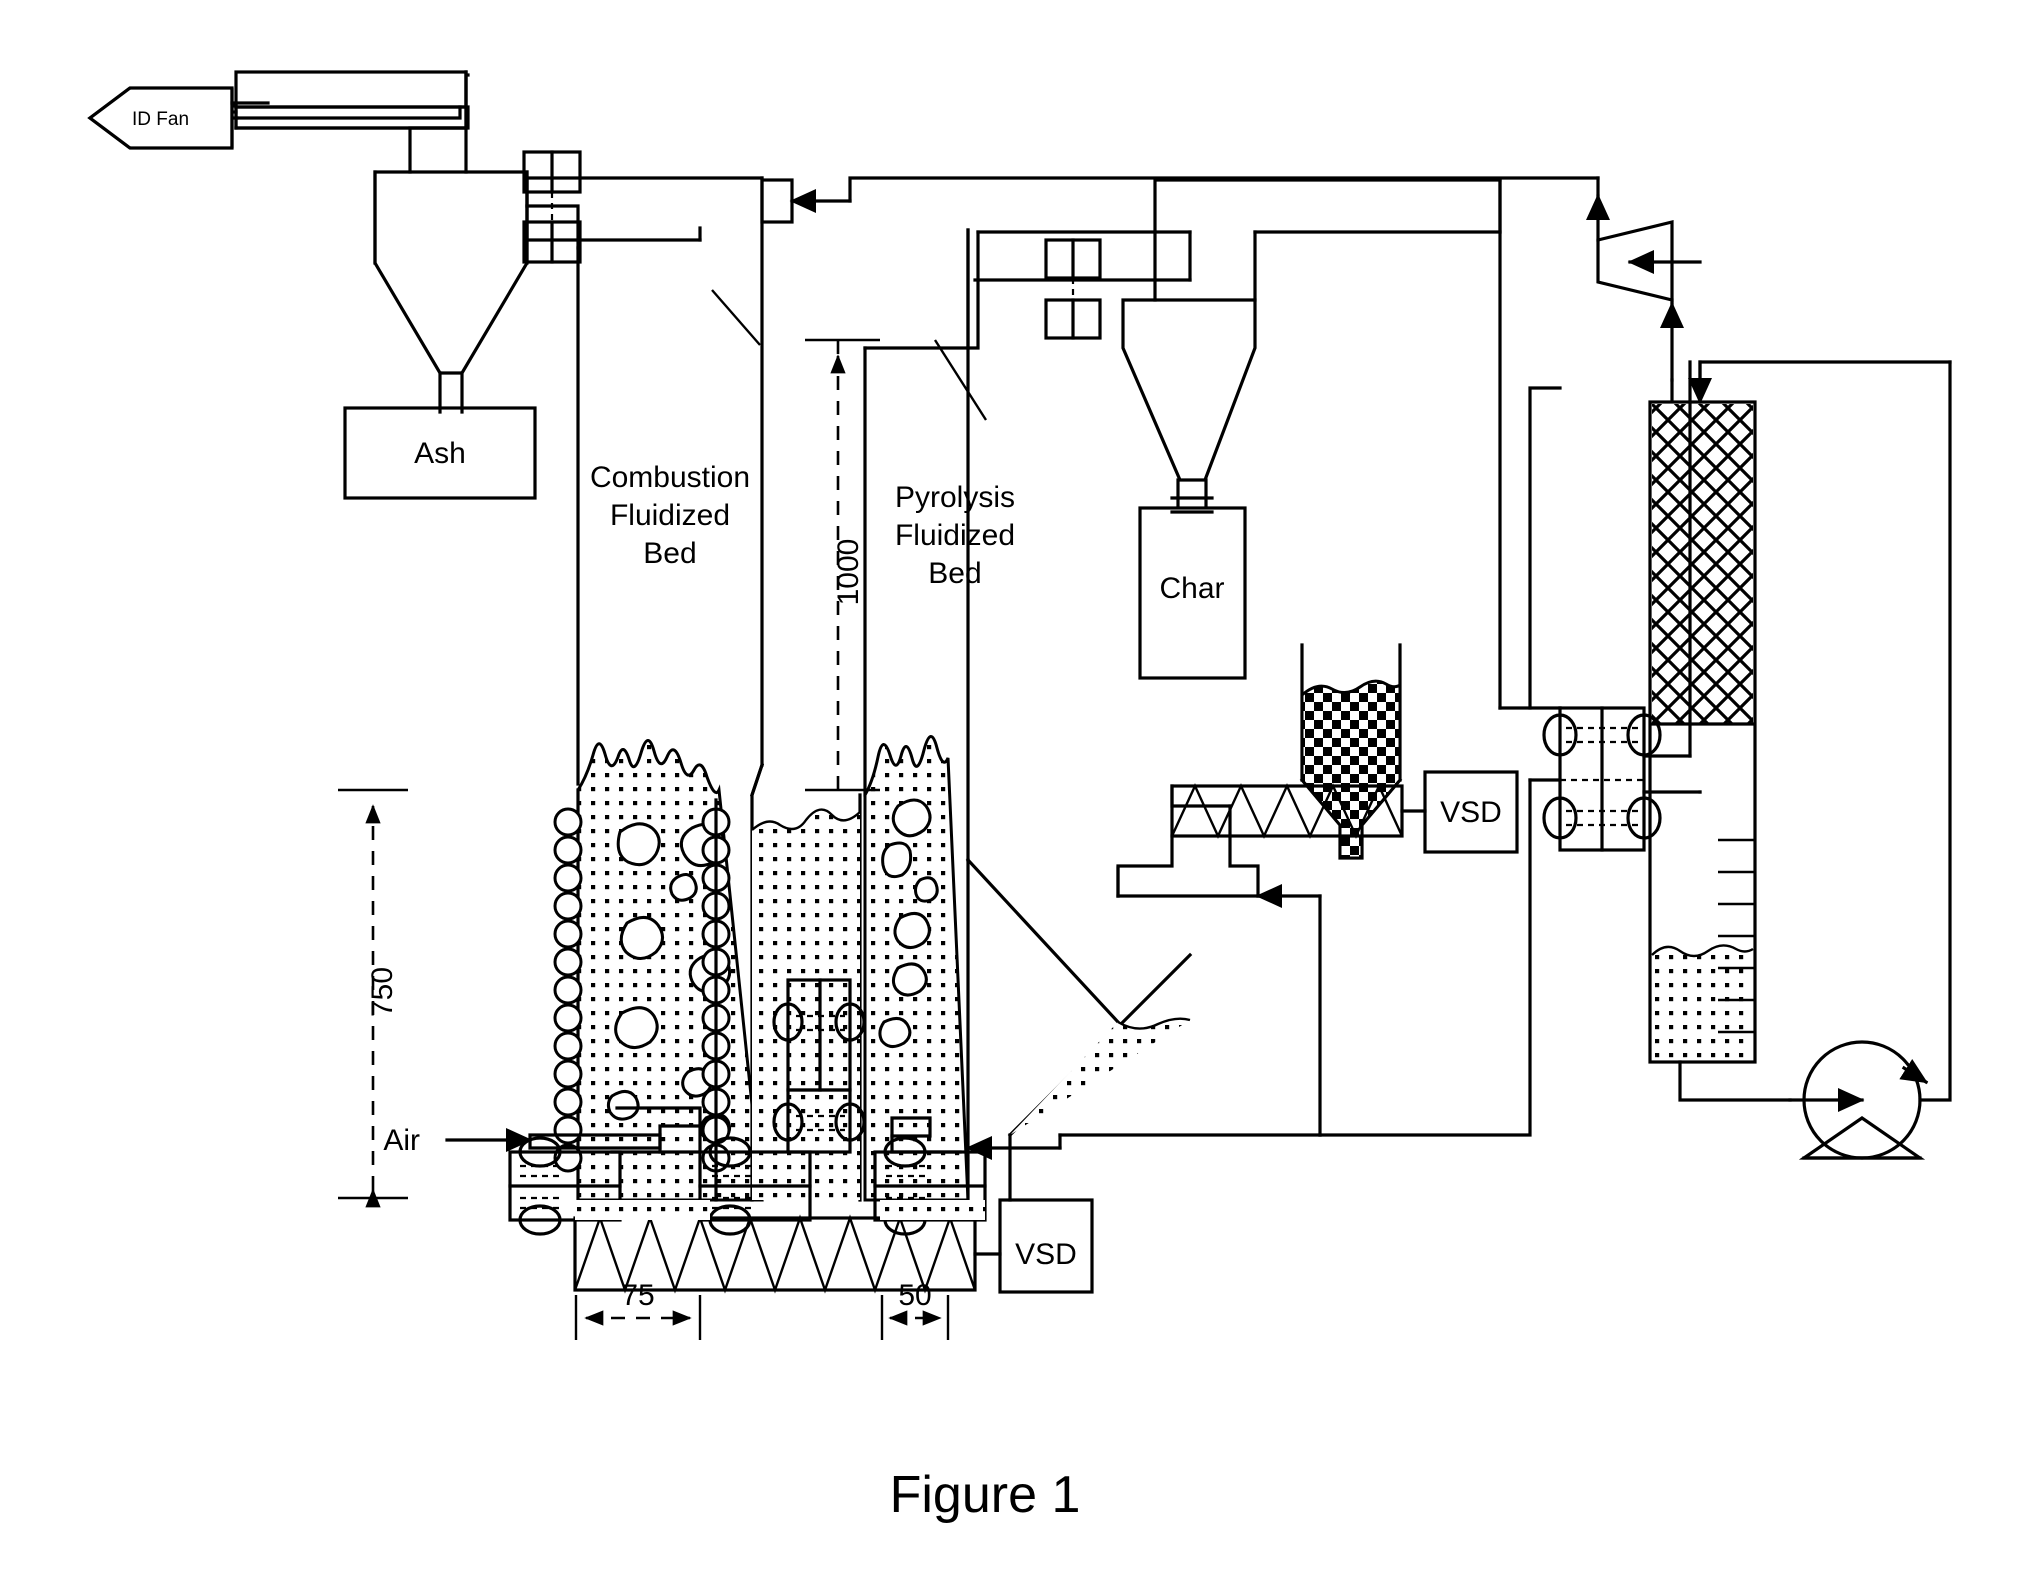  Describe the element at coordinates (440, 453) in the screenshot. I see `ash-label: Ash` at that location.